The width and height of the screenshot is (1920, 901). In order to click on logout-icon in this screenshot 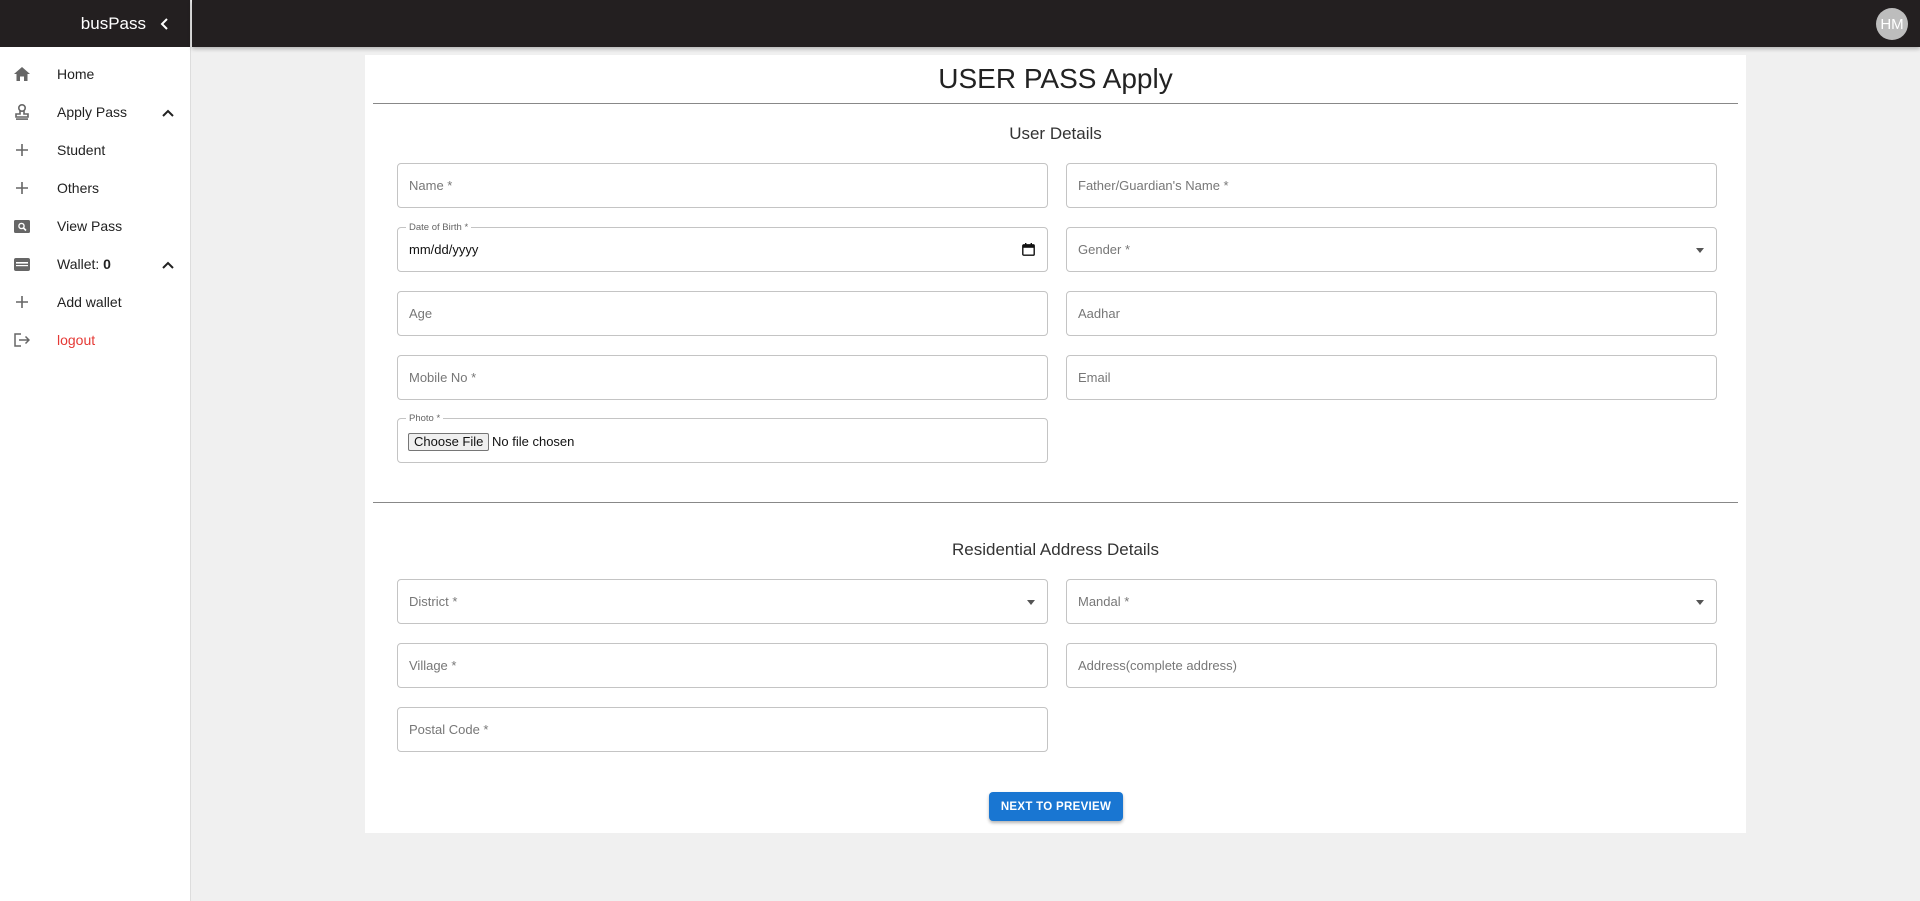, I will do `click(22, 340)`.